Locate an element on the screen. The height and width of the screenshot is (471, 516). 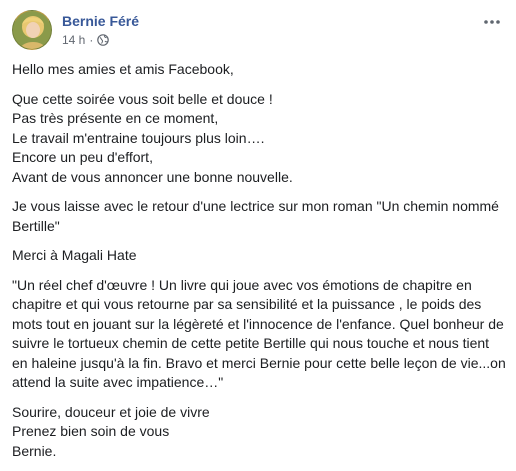
avatar-portrait is located at coordinates (32, 30).